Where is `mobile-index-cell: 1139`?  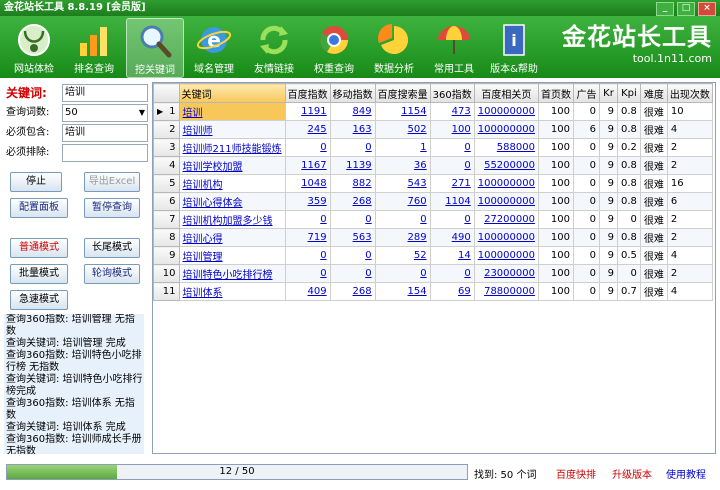 mobile-index-cell: 1139 is located at coordinates (352, 165).